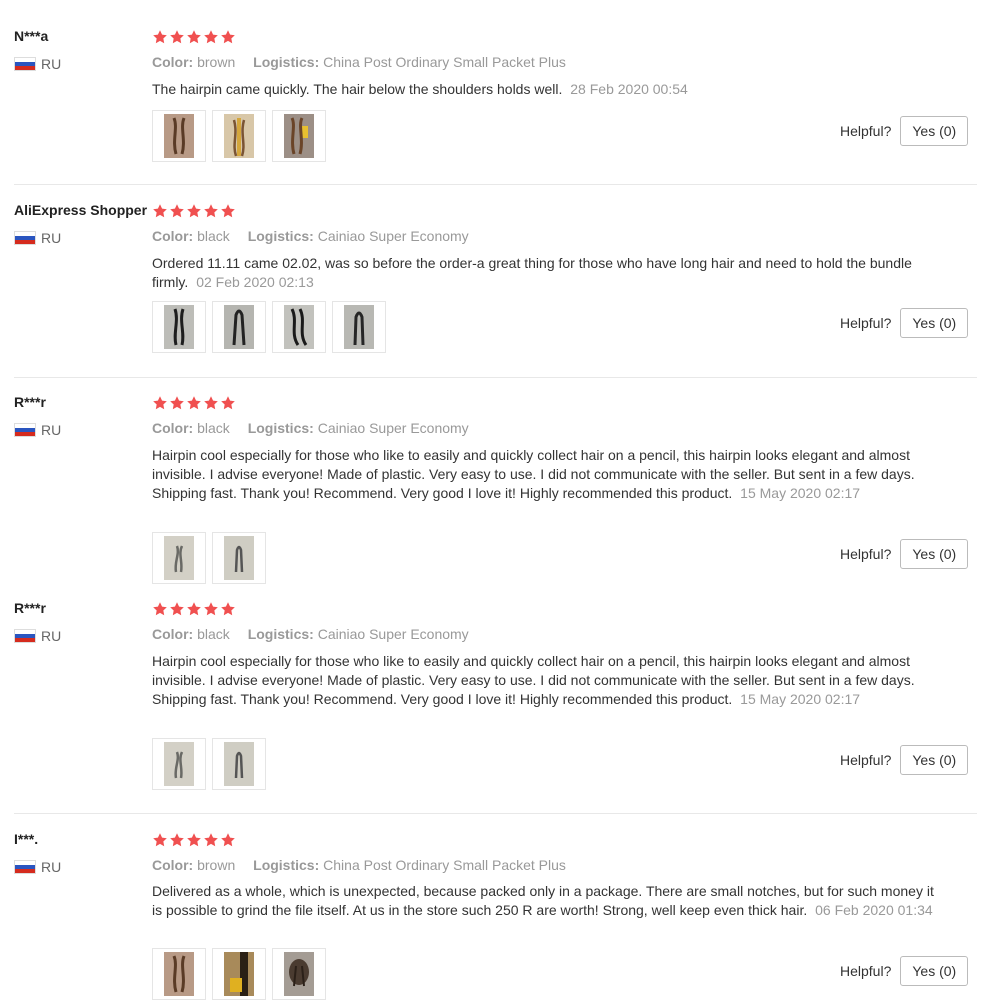  I want to click on review-date: 15 May 2020 02:17, so click(800, 699).